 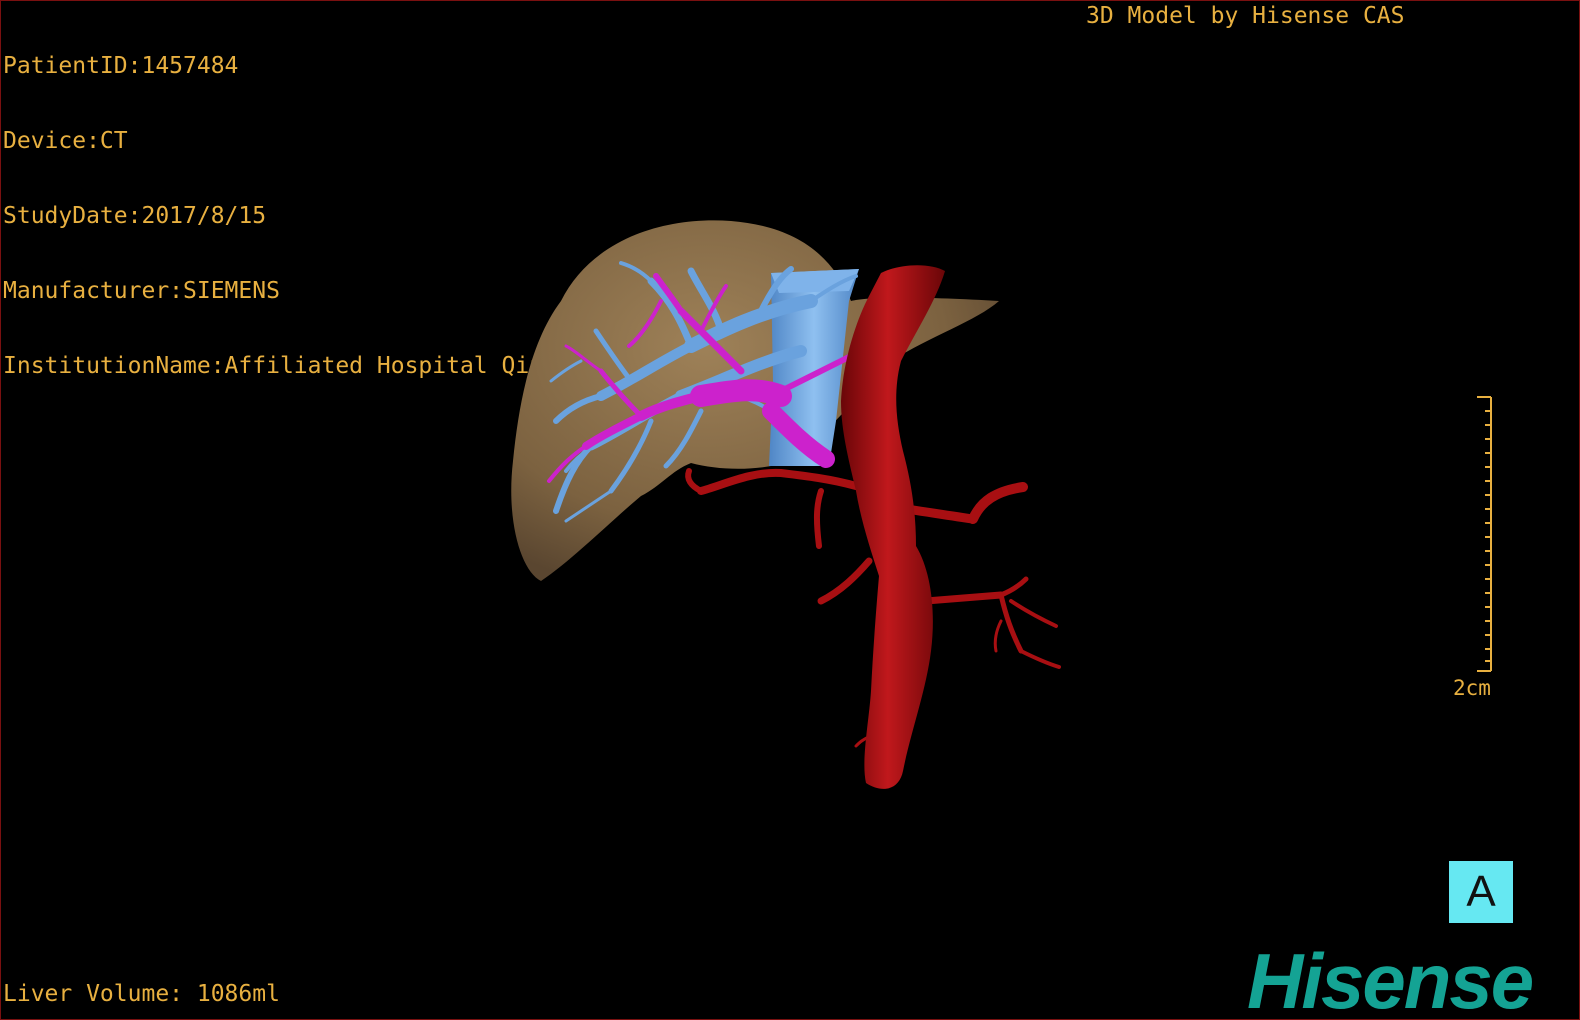 What do you see at coordinates (141, 994) in the screenshot?
I see `liver-volume-label: Liver Volume: 1086ml` at bounding box center [141, 994].